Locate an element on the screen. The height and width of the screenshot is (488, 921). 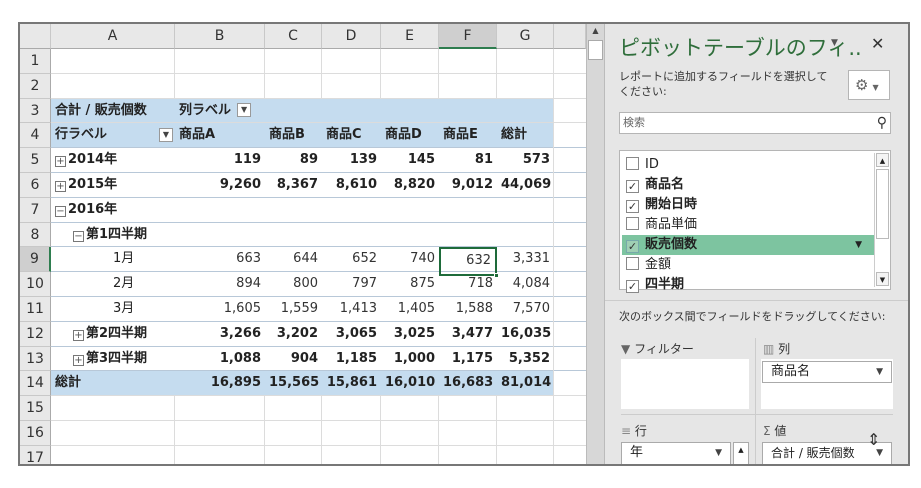
field-item: ✓ 開始日時 is located at coordinates (748, 205).